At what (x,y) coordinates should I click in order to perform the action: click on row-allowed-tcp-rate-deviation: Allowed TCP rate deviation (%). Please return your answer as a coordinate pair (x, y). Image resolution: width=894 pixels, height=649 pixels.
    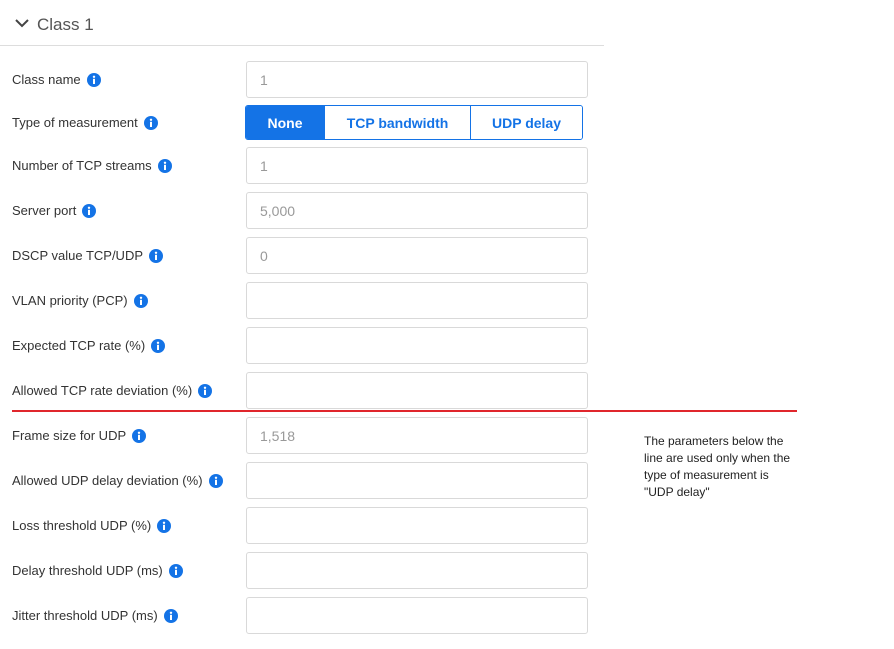
    Looking at the image, I should click on (302, 390).